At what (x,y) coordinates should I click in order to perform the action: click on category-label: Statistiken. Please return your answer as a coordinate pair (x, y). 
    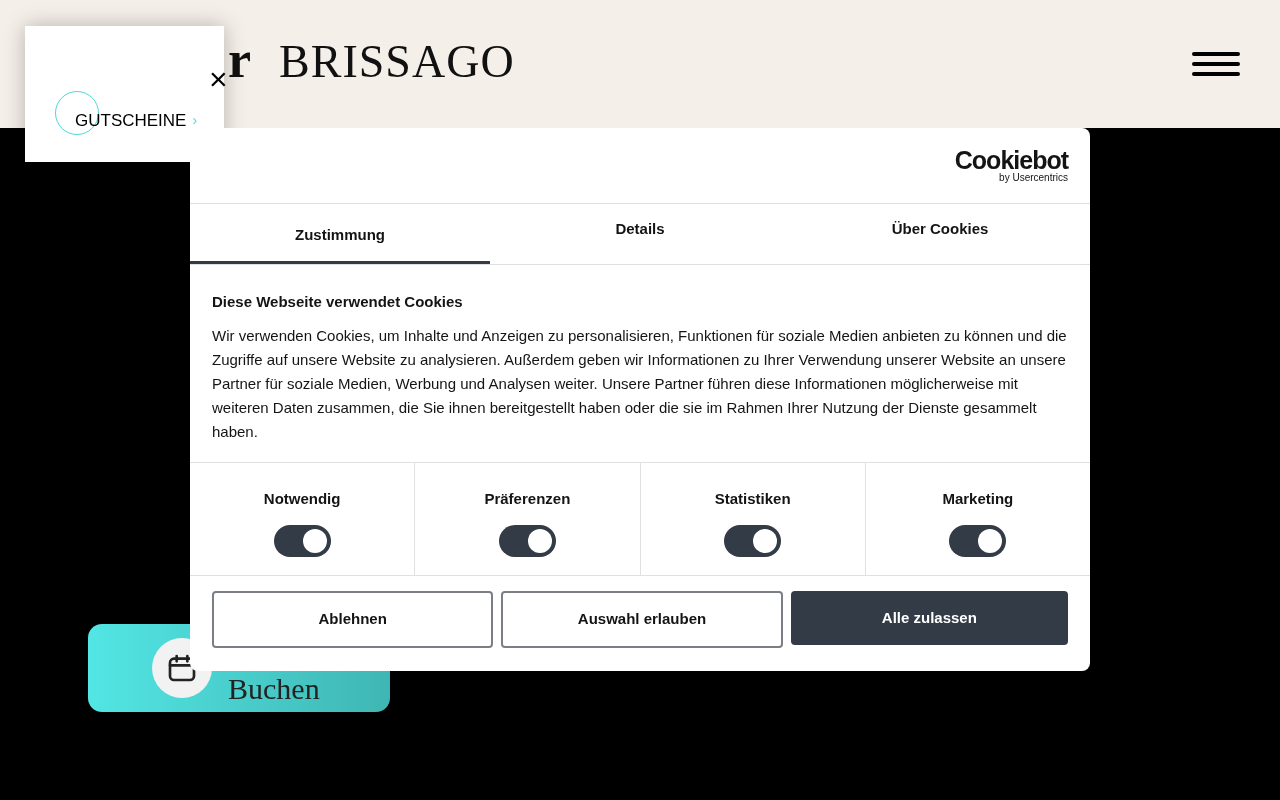
    Looking at the image, I should click on (752, 499).